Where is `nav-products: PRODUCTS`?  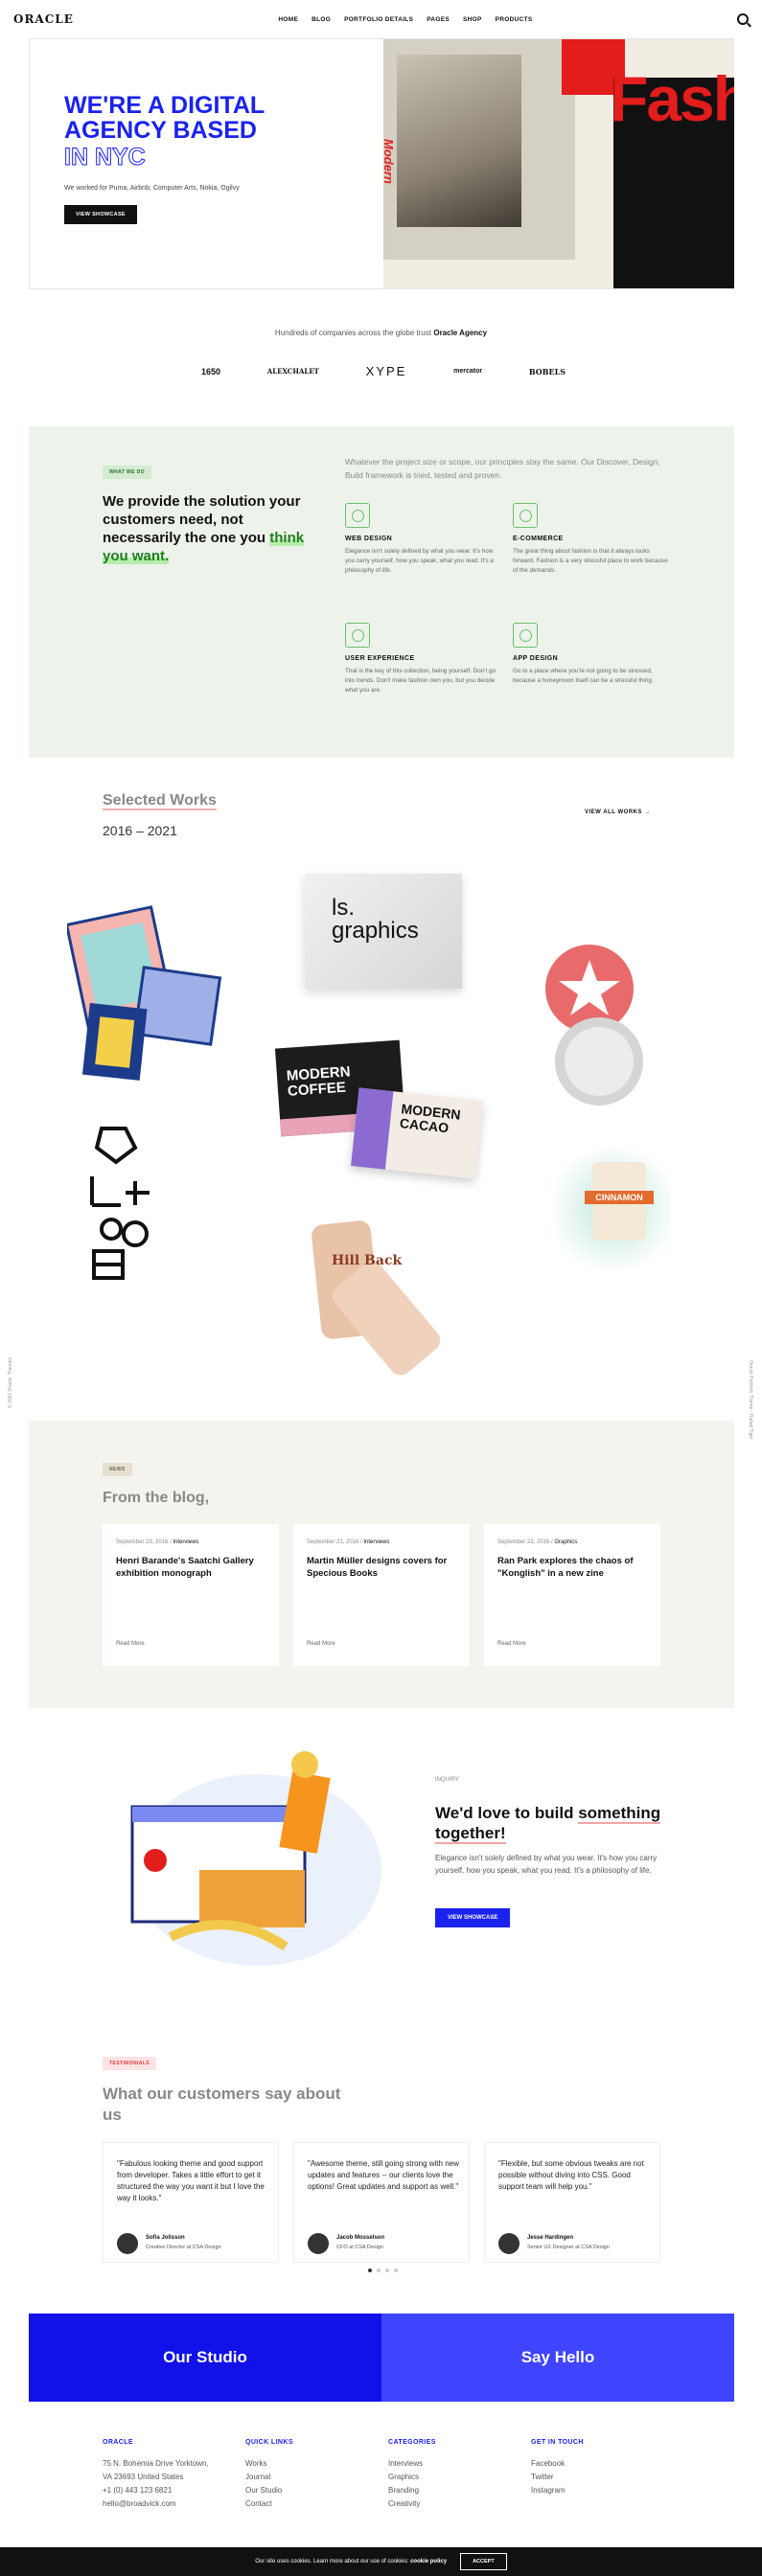 nav-products: PRODUCTS is located at coordinates (514, 19).